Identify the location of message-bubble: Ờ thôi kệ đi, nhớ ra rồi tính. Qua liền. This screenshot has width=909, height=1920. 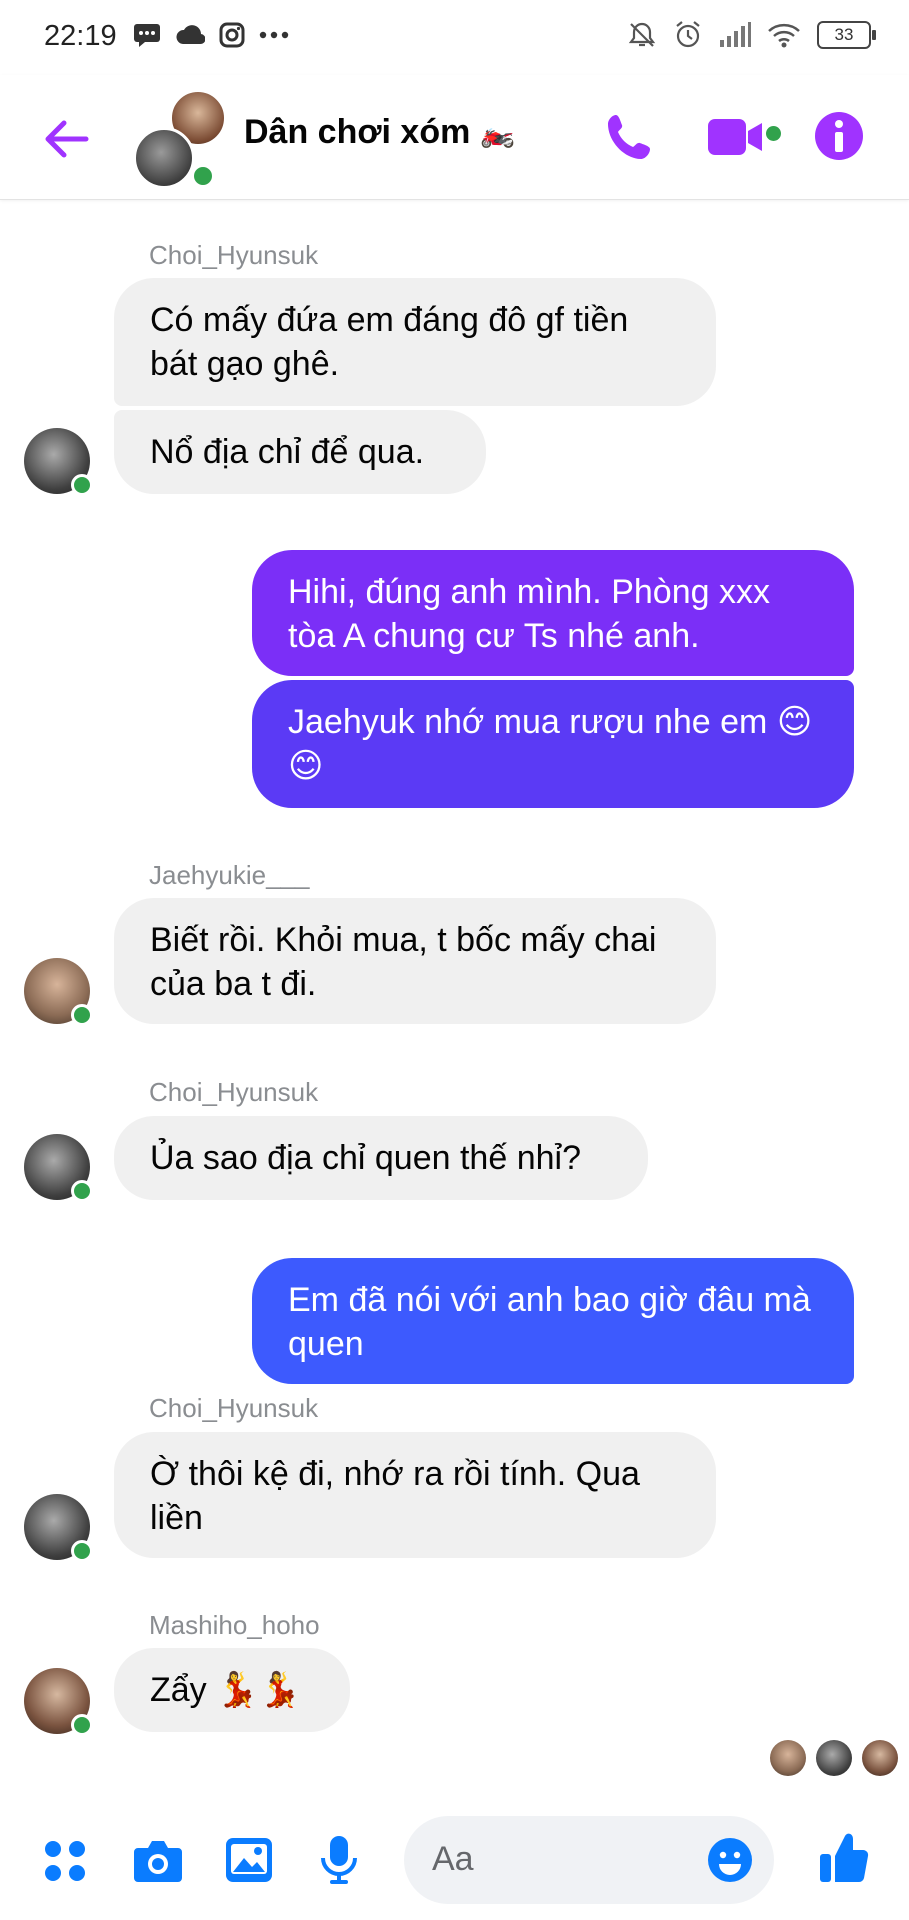
(415, 1495).